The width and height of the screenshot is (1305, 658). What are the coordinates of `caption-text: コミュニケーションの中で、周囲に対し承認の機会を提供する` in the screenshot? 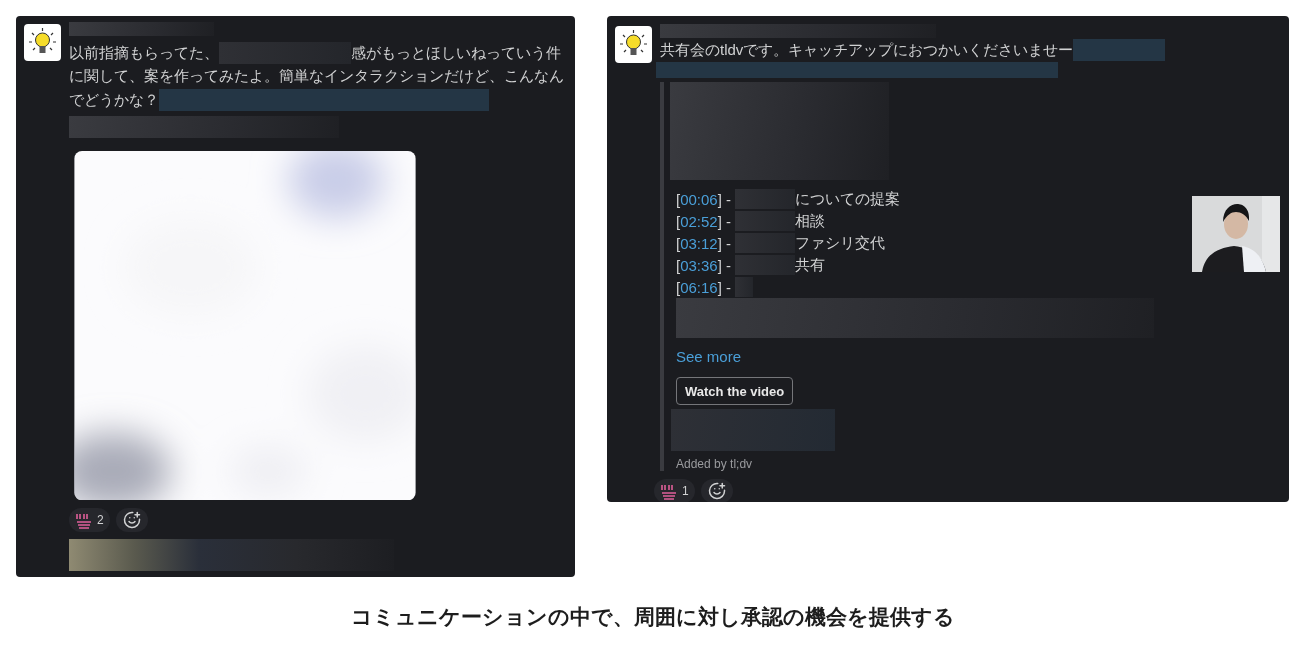 It's located at (652, 617).